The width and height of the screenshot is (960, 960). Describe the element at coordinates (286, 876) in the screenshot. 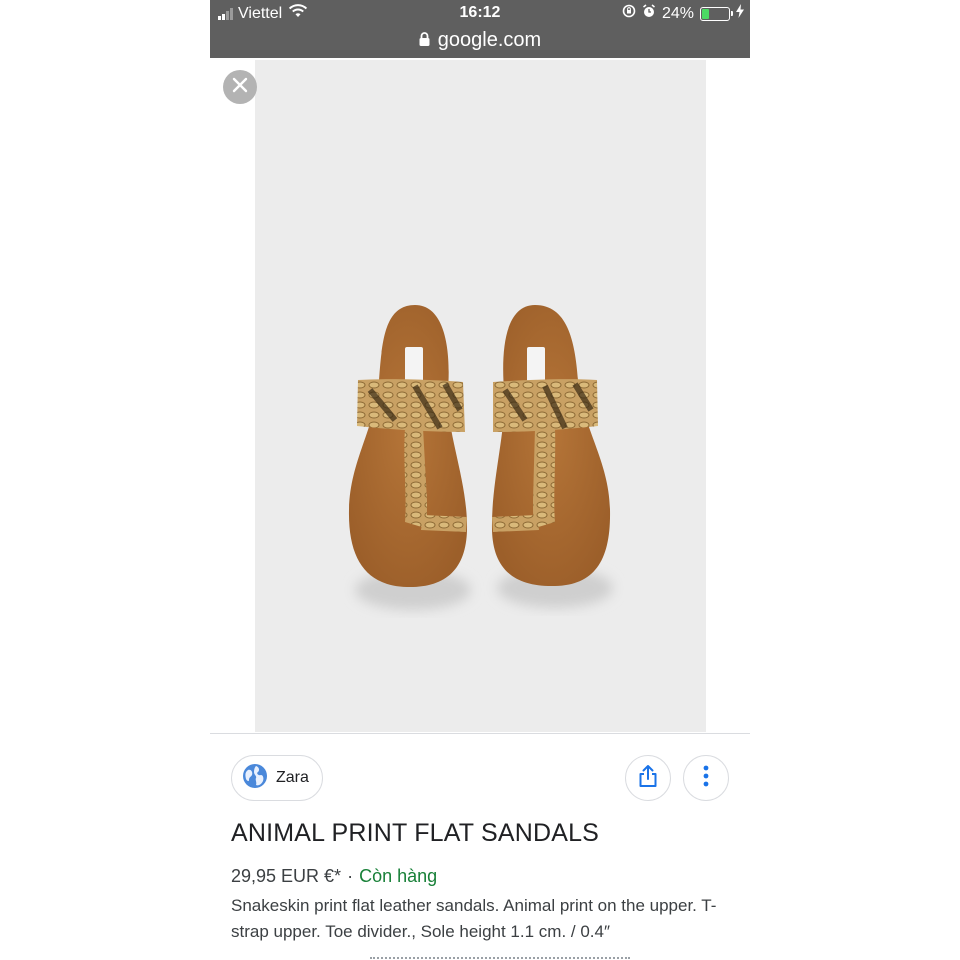

I see `price: 29,95 EUR €*` at that location.